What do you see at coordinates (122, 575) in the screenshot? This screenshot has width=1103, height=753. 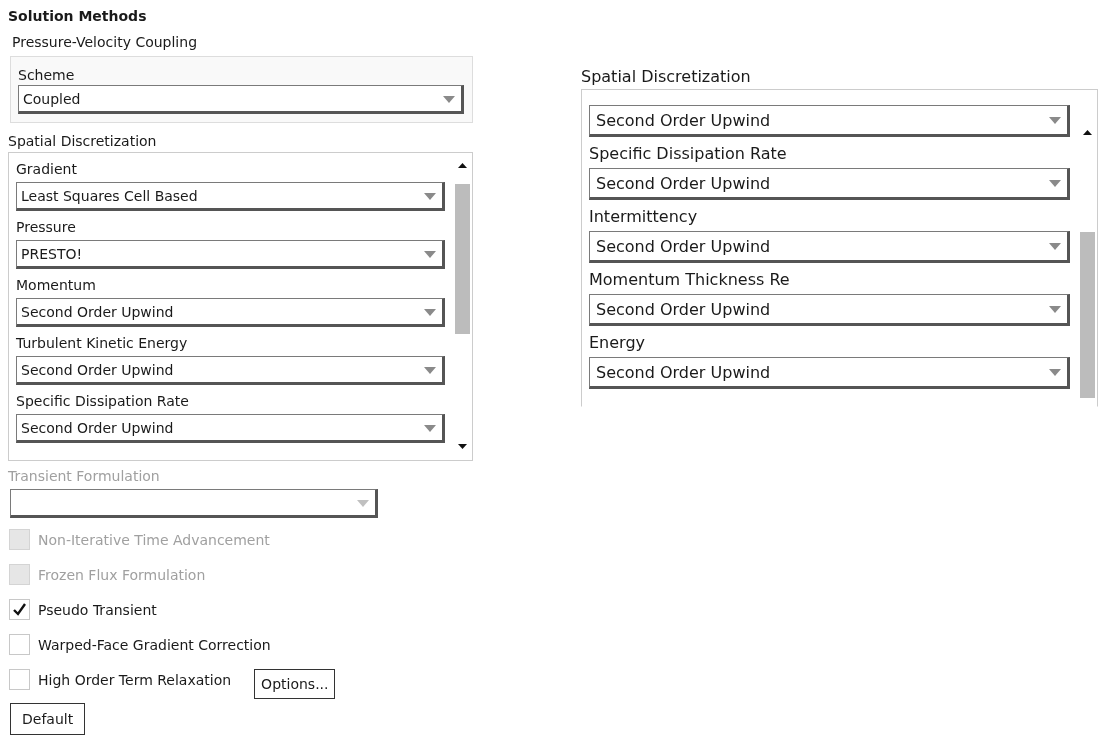 I see `checkbox-label: Frozen Flux Formulation` at bounding box center [122, 575].